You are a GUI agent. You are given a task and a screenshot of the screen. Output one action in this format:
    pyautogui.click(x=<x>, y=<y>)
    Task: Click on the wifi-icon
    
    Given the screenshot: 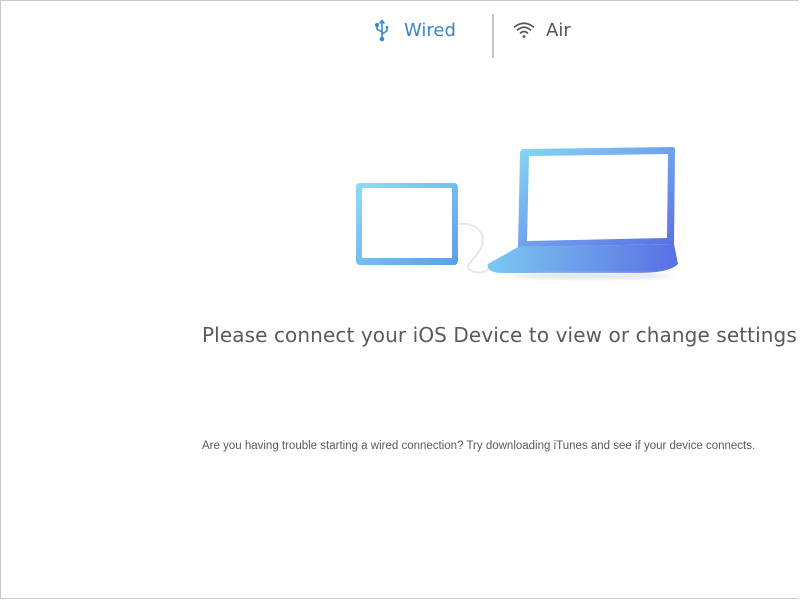 What is the action you would take?
    pyautogui.click(x=524, y=30)
    